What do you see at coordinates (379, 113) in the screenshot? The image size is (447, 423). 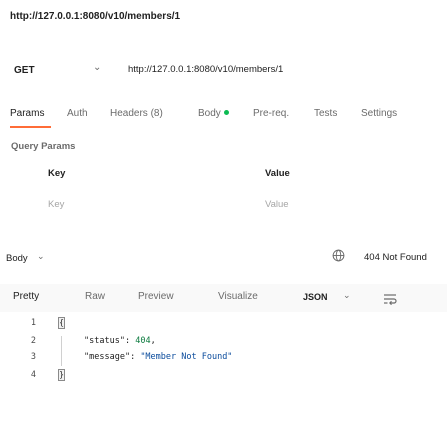 I see `tab-settings: Settings` at bounding box center [379, 113].